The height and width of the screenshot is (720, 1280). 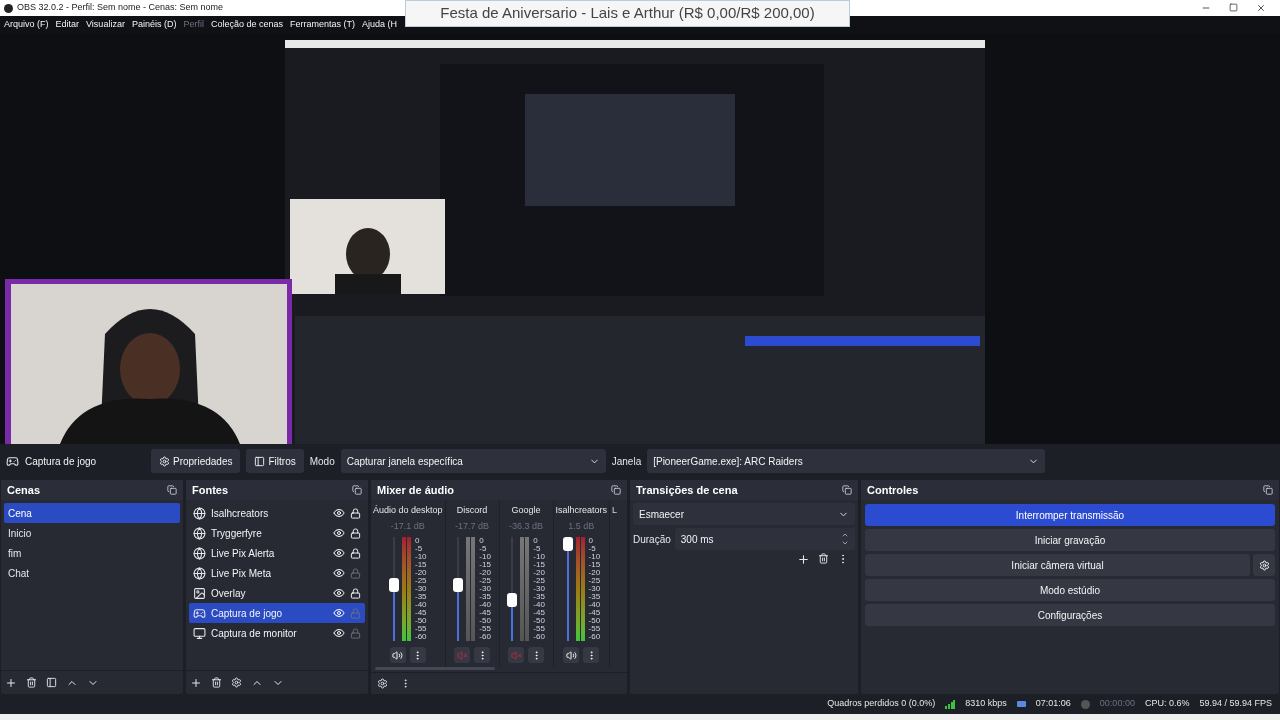 What do you see at coordinates (435, 668) in the screenshot?
I see `horizontal-scrollbar` at bounding box center [435, 668].